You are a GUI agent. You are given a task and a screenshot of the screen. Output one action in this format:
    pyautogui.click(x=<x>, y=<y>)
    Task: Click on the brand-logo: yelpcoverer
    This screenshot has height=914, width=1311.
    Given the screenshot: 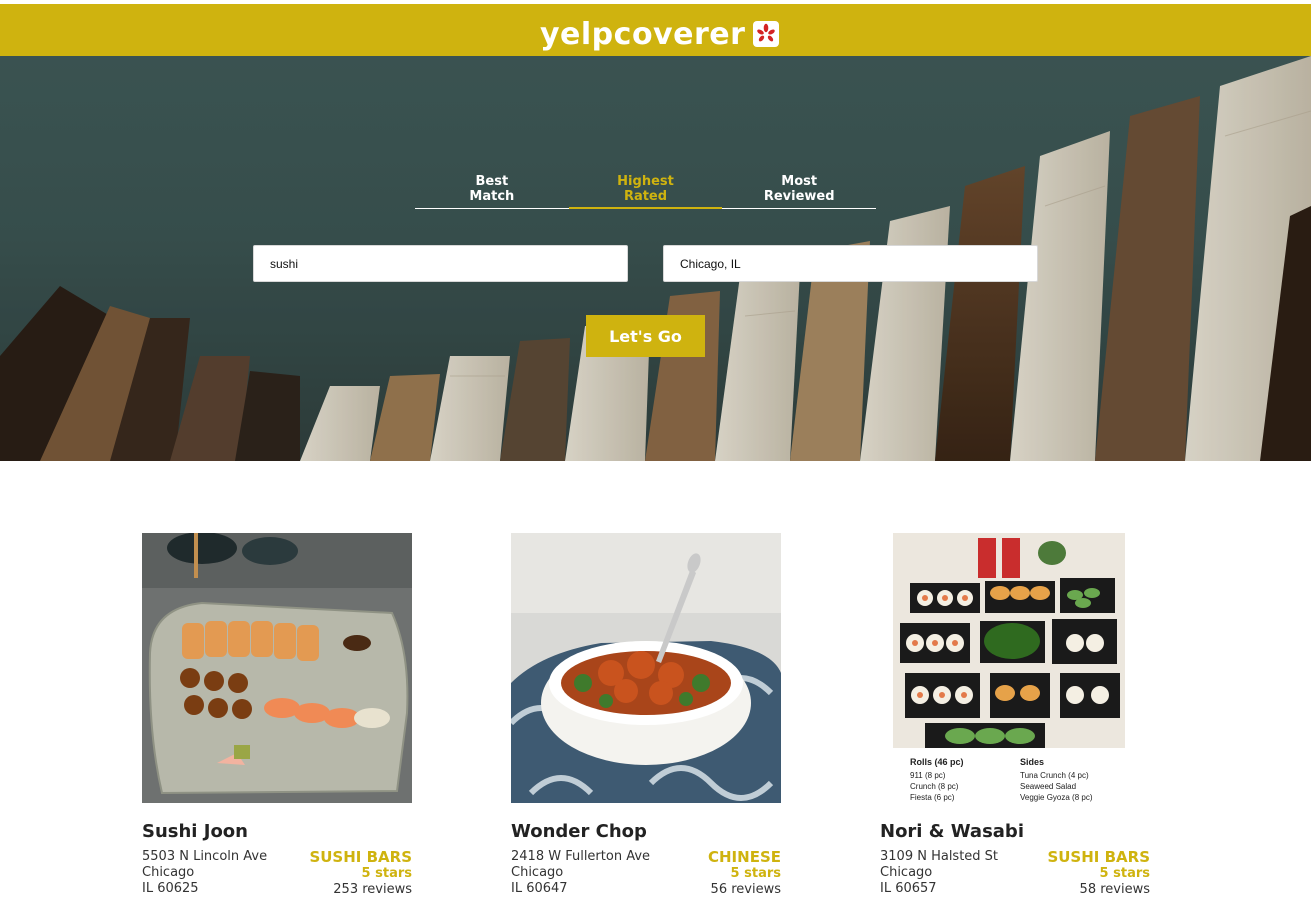 What is the action you would take?
    pyautogui.click(x=660, y=34)
    